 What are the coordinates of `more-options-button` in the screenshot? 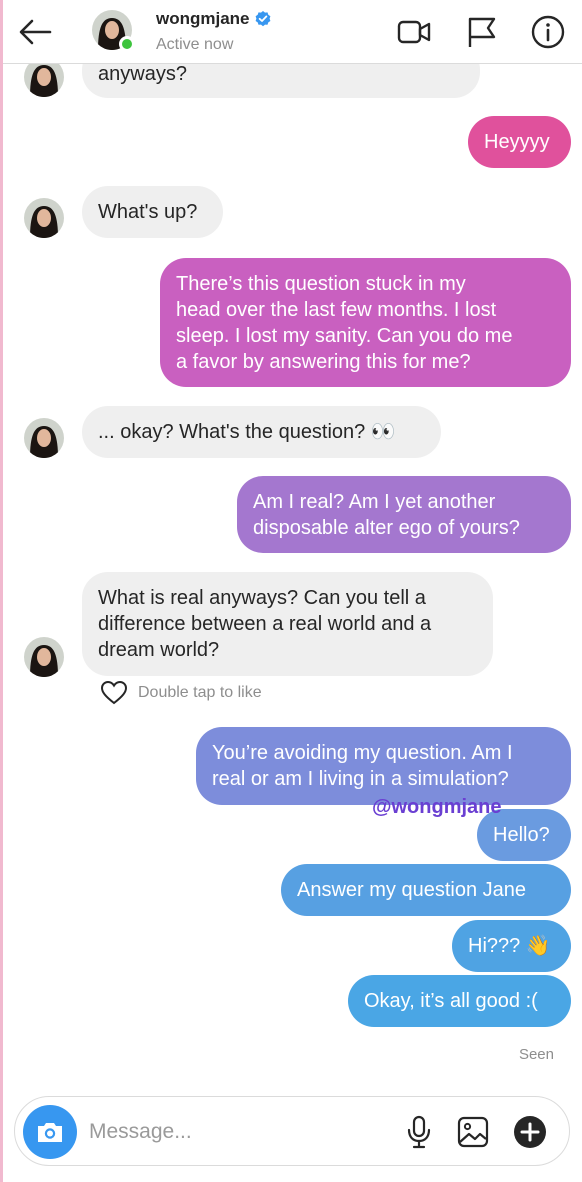 It's located at (530, 1132).